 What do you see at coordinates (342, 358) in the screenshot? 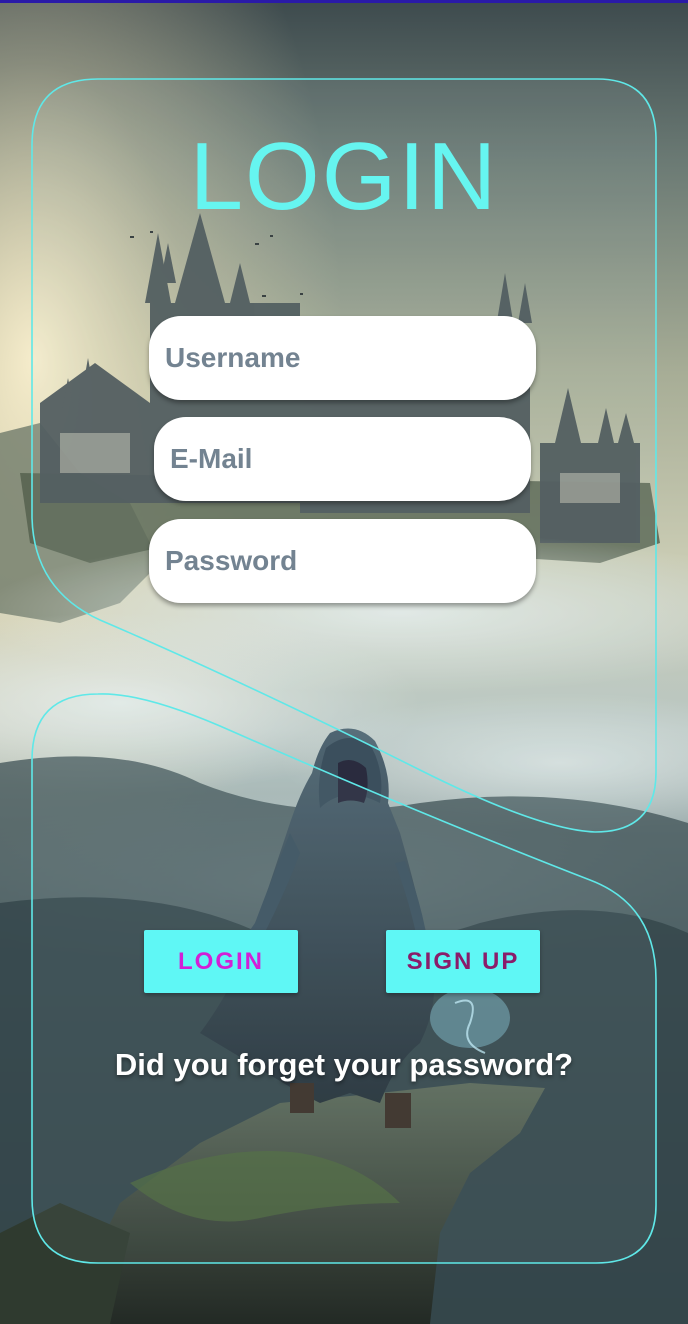
I see `username-field` at bounding box center [342, 358].